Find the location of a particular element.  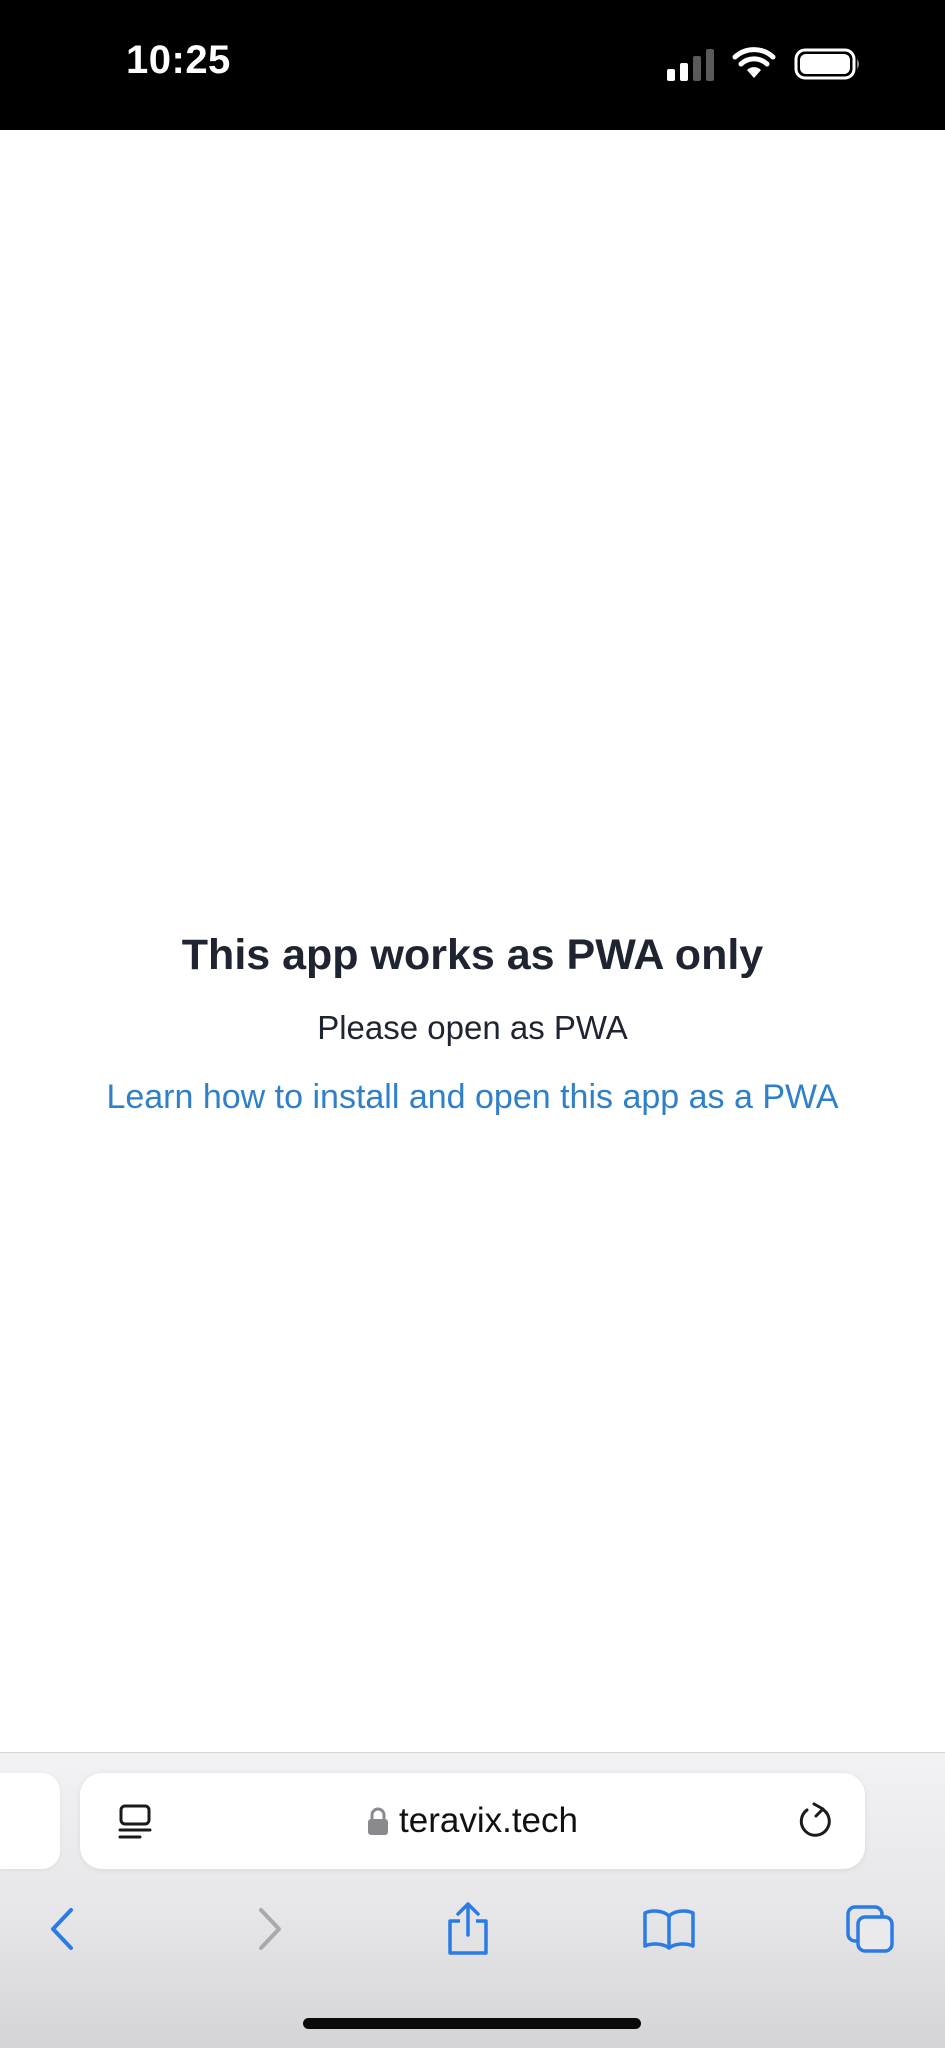

url-display: teravix.tech is located at coordinates (472, 1821).